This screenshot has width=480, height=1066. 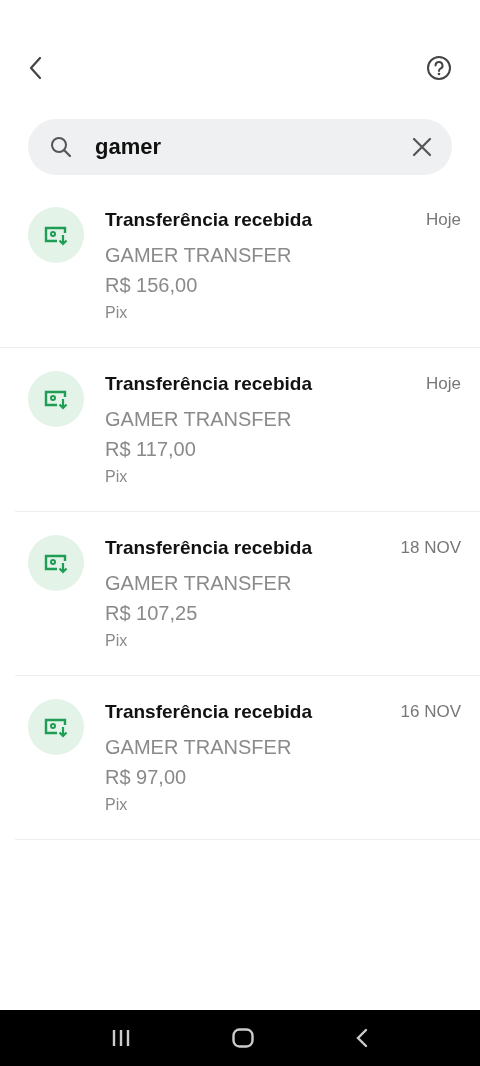 I want to click on back-nav-icon, so click(x=362, y=1038).